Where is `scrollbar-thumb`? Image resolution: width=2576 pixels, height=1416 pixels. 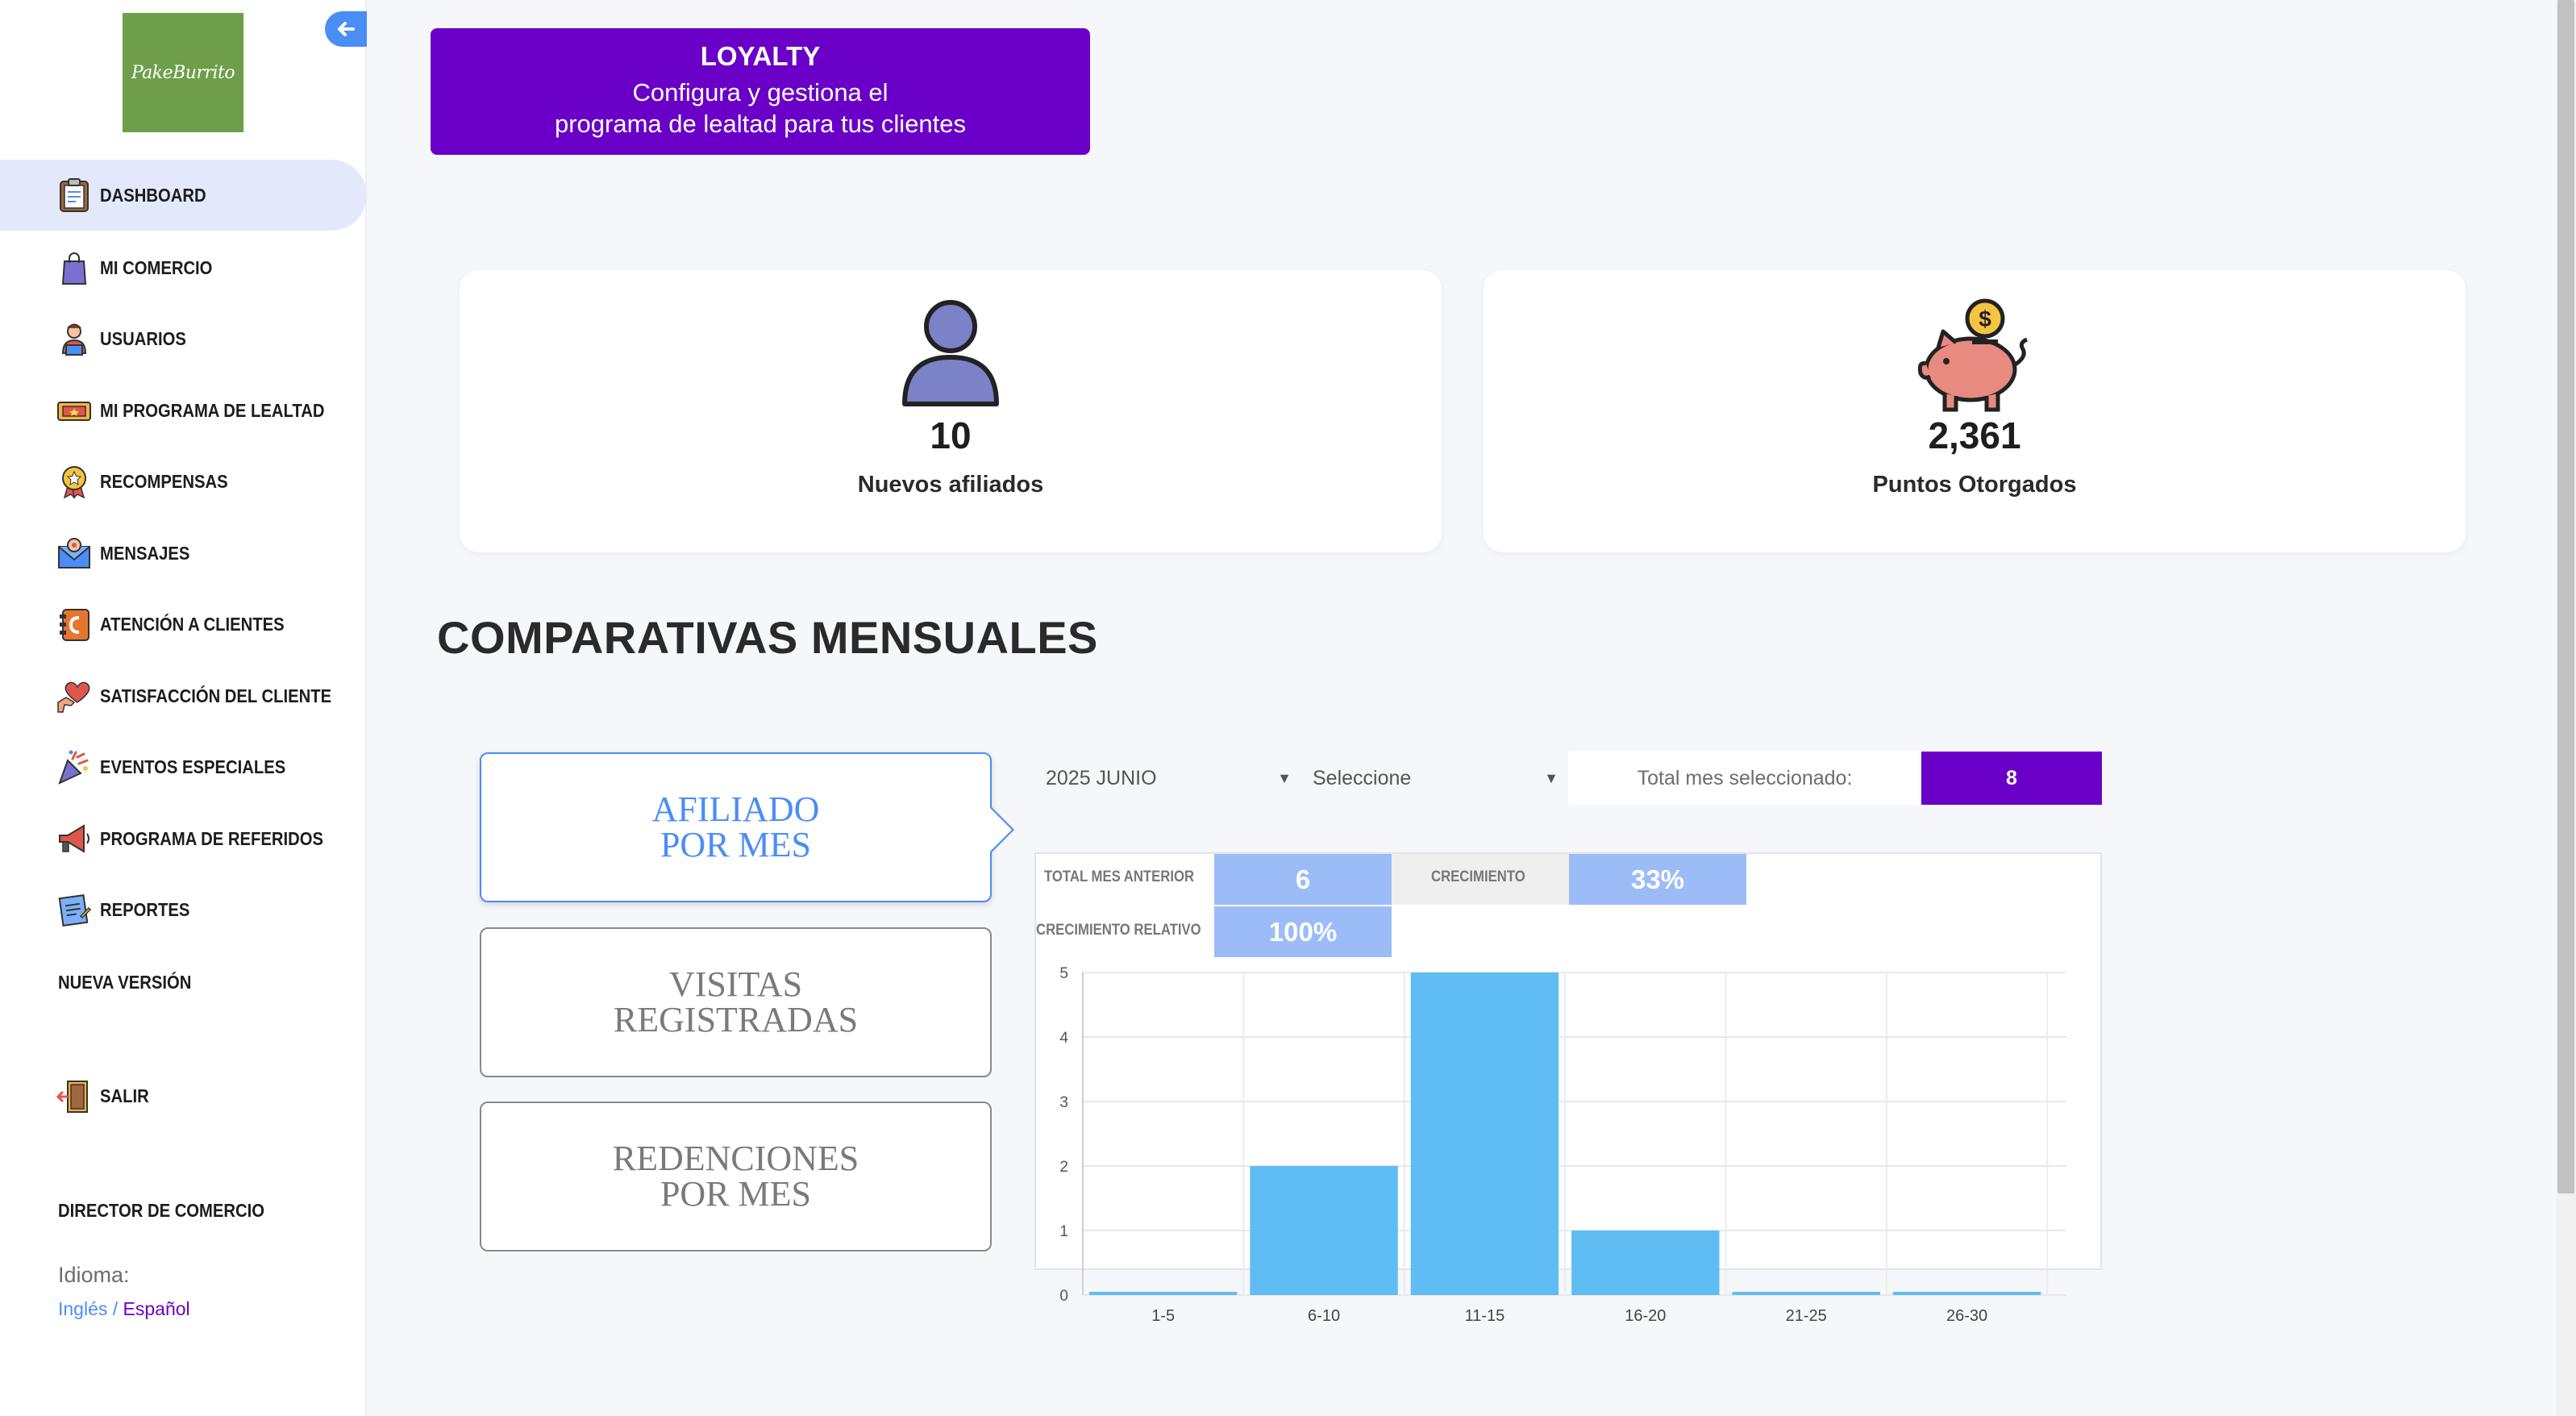
scrollbar-thumb is located at coordinates (2565, 596).